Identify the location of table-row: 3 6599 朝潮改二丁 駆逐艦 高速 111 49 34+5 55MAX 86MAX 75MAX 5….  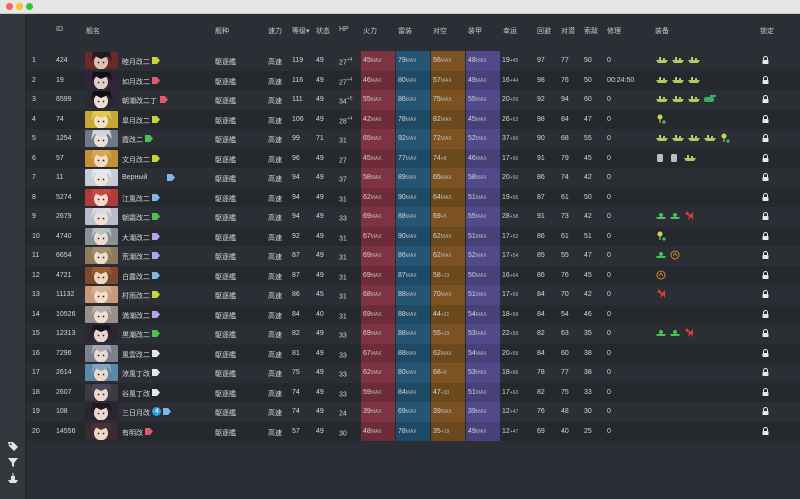
(413, 100).